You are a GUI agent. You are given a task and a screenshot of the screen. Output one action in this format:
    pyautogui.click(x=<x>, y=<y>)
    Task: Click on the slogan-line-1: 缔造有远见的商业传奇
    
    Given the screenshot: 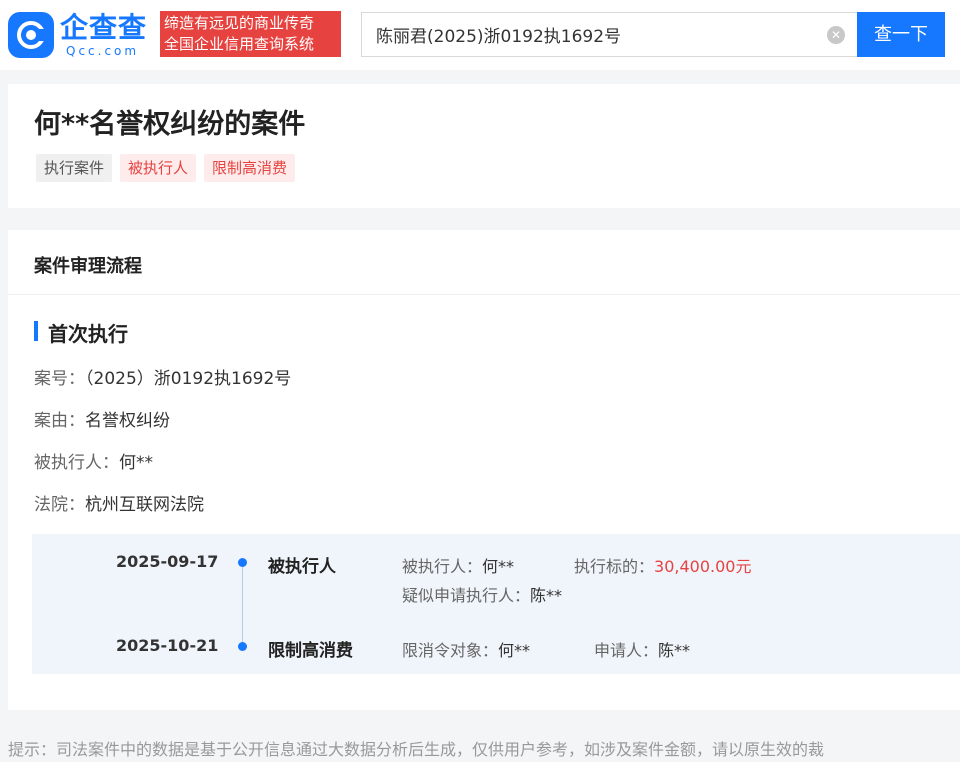 What is the action you would take?
    pyautogui.click(x=239, y=23)
    